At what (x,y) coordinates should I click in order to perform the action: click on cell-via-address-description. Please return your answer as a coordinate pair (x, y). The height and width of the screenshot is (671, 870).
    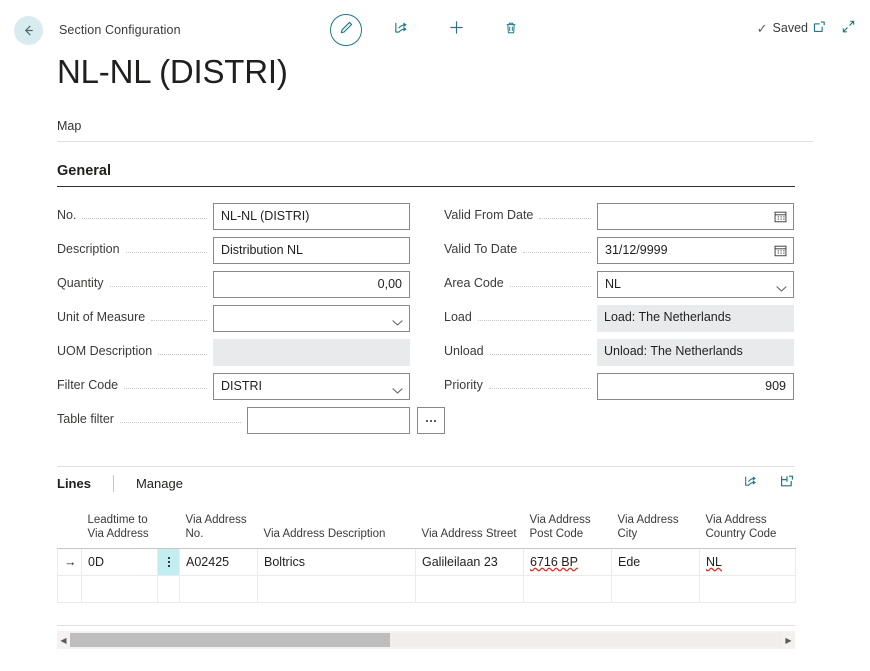
    Looking at the image, I should click on (336, 588).